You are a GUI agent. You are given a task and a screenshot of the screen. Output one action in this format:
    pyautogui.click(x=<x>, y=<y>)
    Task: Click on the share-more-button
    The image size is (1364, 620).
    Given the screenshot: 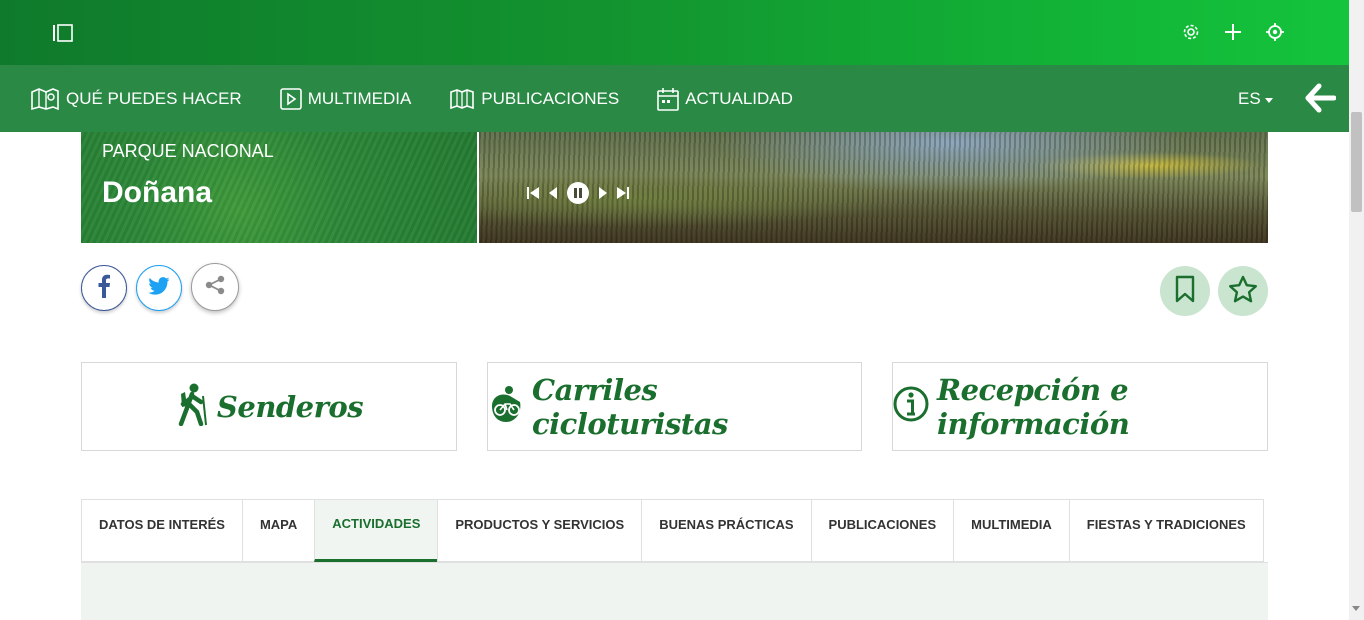 What is the action you would take?
    pyautogui.click(x=215, y=287)
    